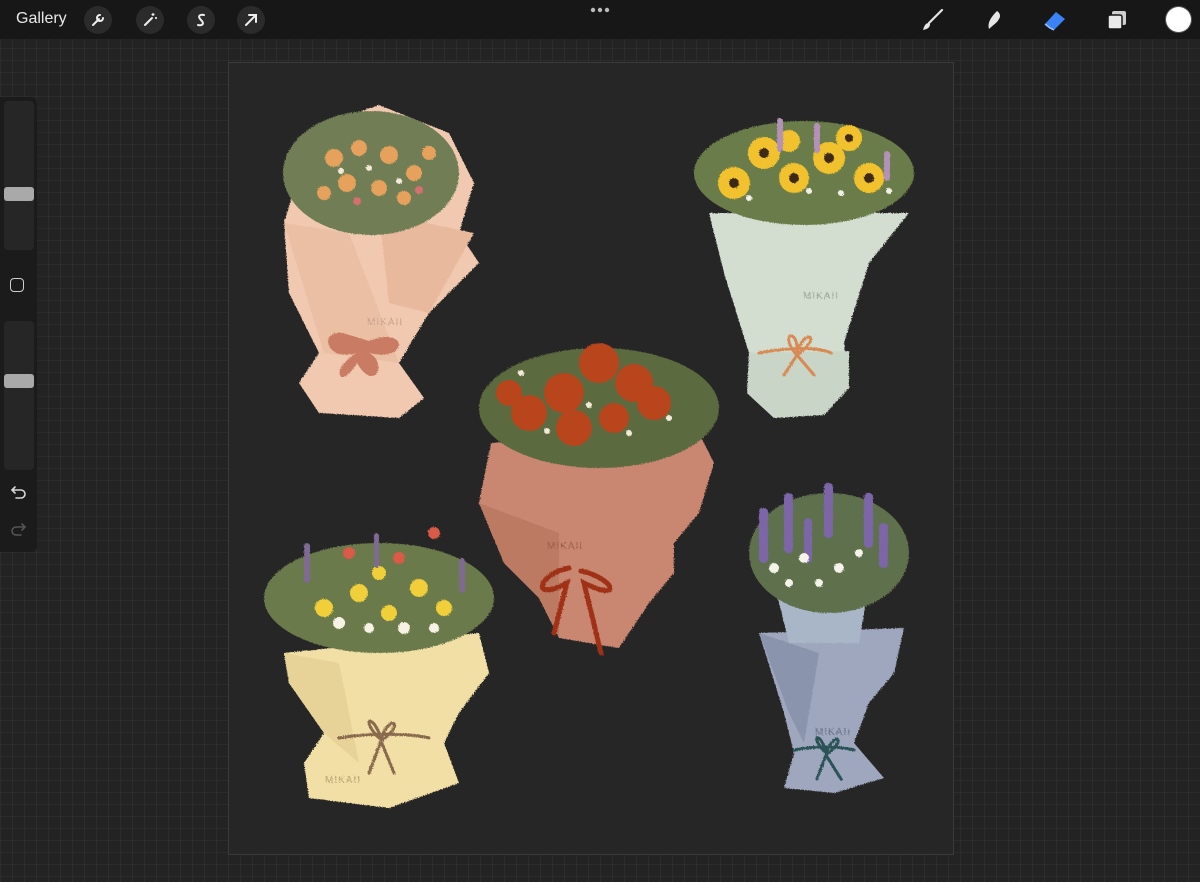 This screenshot has width=1200, height=882. Describe the element at coordinates (804, 268) in the screenshot. I see `sunflower-bouquet: MIKAII` at that location.